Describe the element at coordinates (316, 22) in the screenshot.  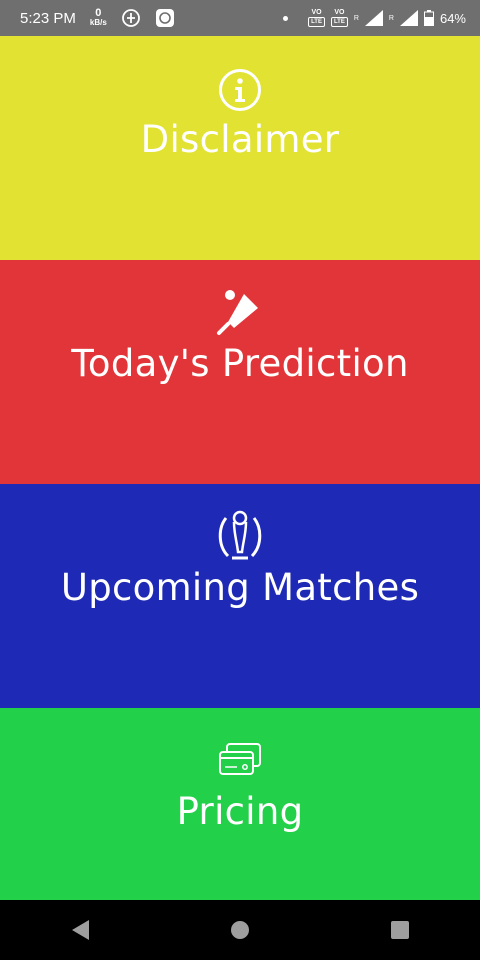
I see `volte1-lte: LTE` at that location.